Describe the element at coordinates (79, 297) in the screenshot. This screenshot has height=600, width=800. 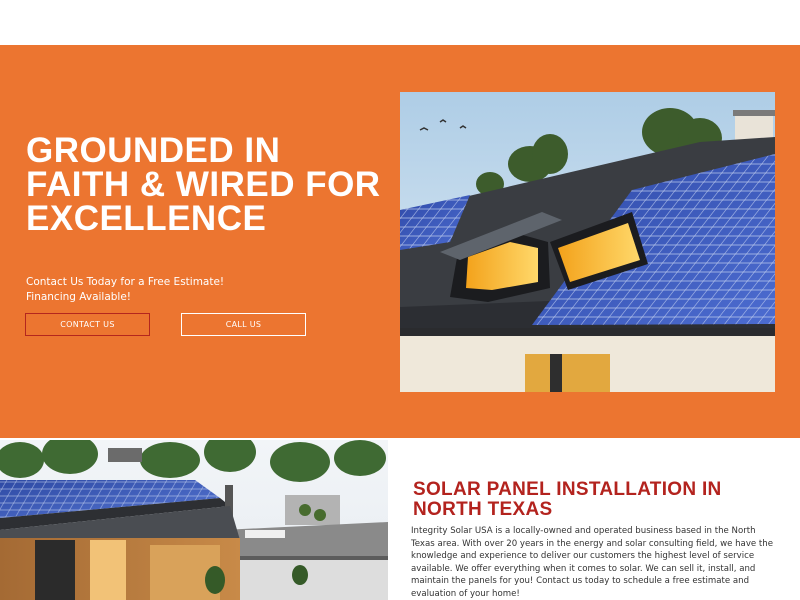
I see `hero-subtitle-line-2: Financing Available!` at that location.